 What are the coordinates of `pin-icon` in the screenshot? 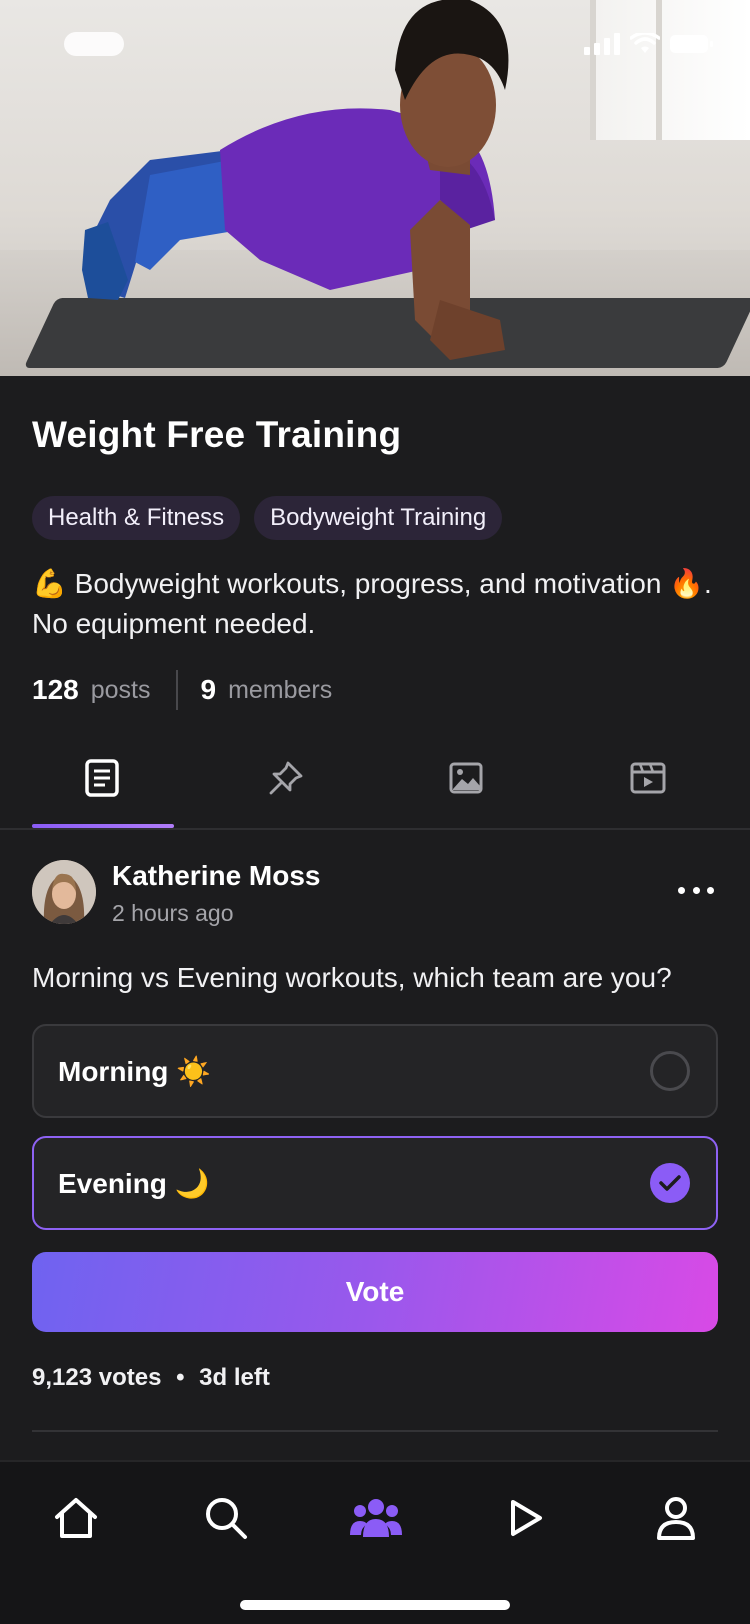 It's located at (286, 778).